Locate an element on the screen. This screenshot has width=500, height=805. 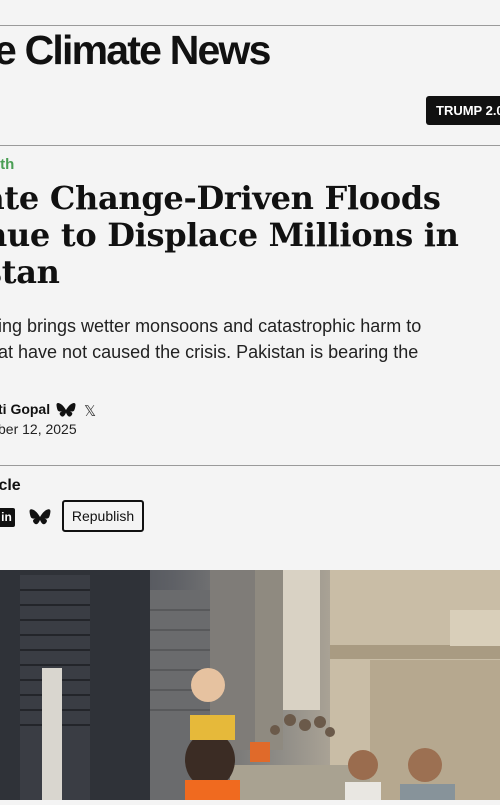
republish-button: Republish is located at coordinates (103, 516).